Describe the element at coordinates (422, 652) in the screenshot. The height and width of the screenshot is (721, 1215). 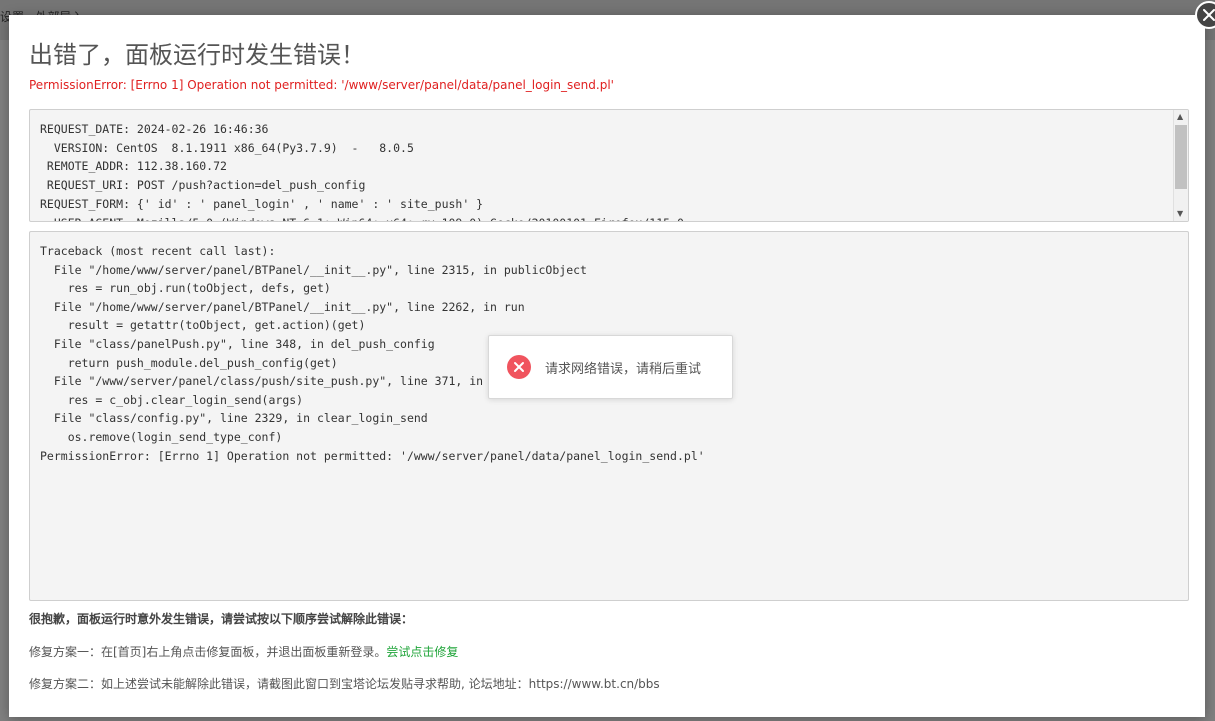
I see `try-repair-link: 尝试点击修复` at that location.